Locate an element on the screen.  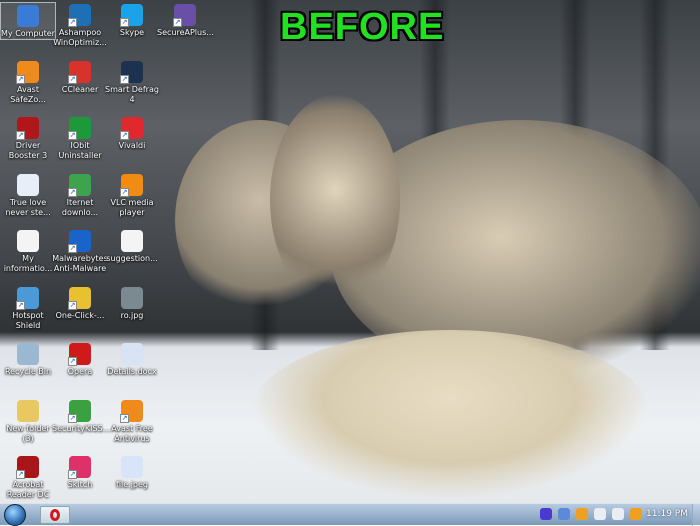
icon-label: Avast Free Antivirus is located at coordinates (132, 433).